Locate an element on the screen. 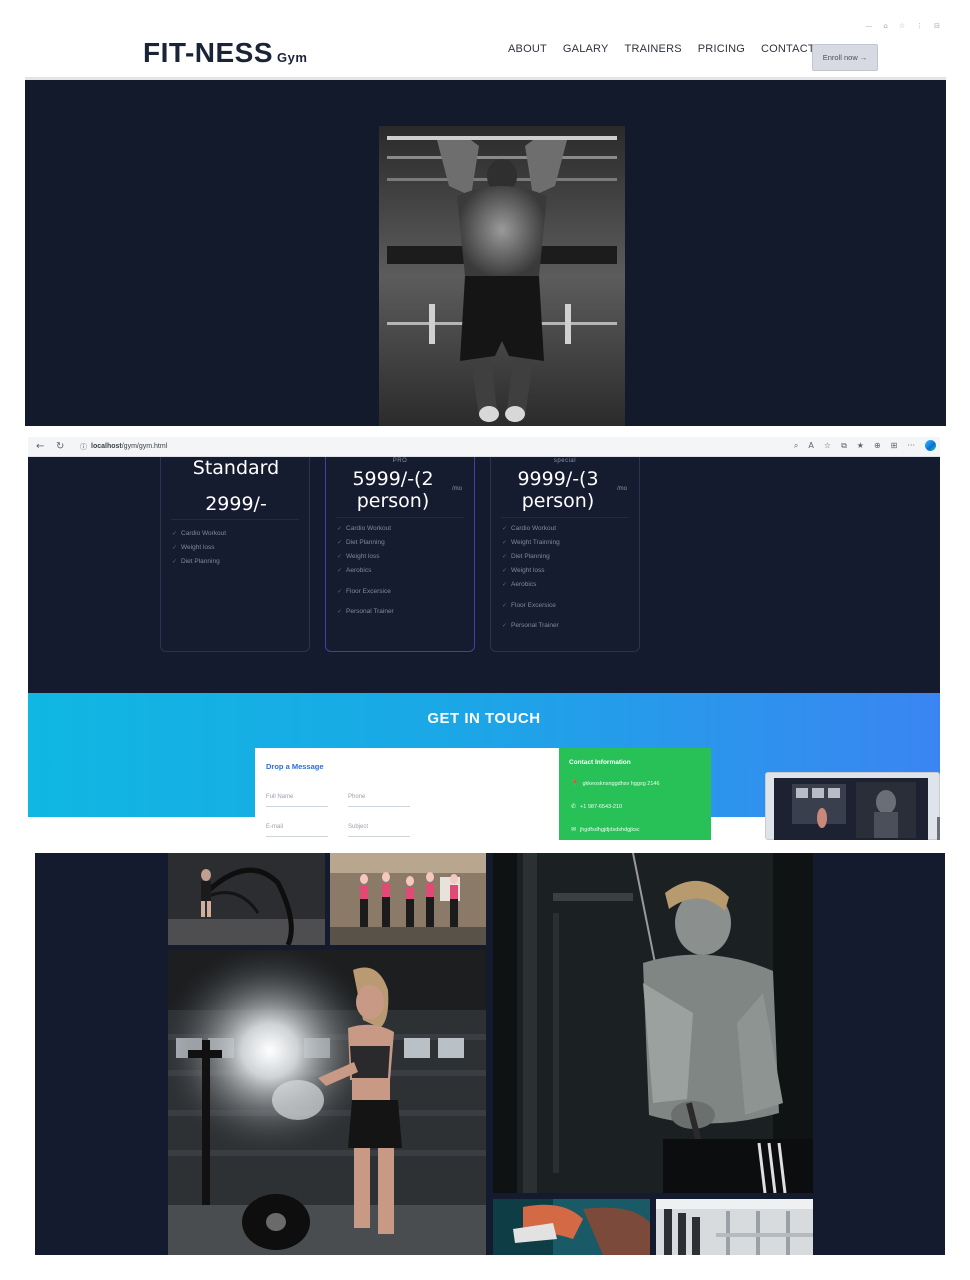 This screenshot has width=970, height=1280. copilot-icon is located at coordinates (930, 445).